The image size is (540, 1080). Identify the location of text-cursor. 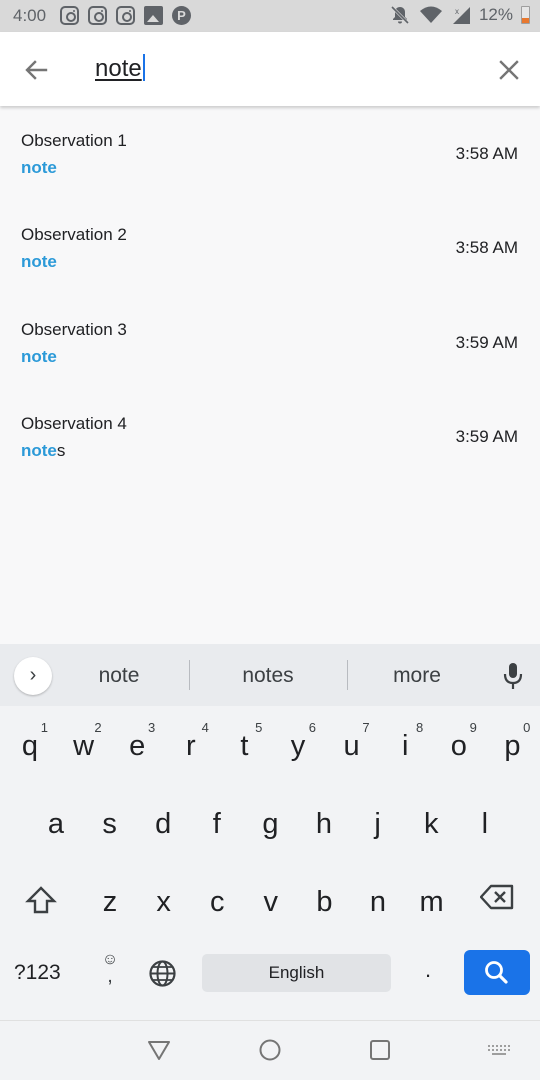
(143, 67).